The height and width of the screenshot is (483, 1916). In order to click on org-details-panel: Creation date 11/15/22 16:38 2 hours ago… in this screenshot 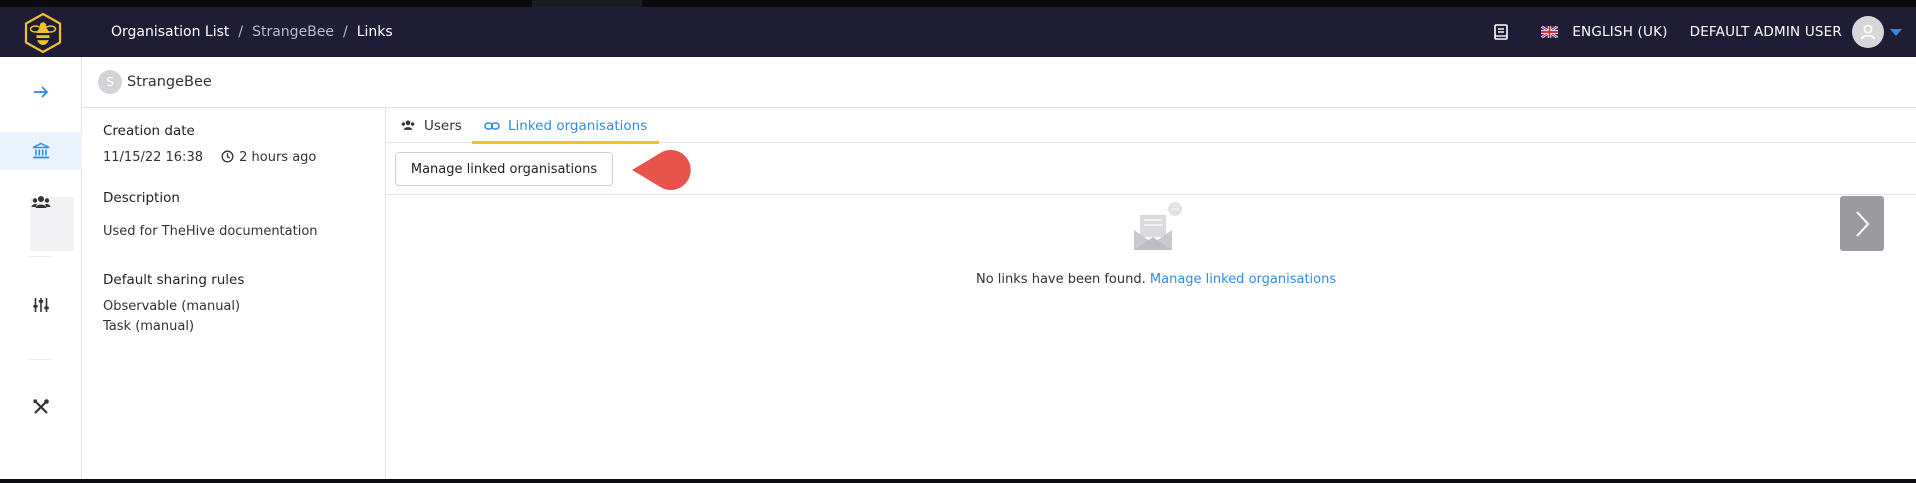, I will do `click(234, 294)`.